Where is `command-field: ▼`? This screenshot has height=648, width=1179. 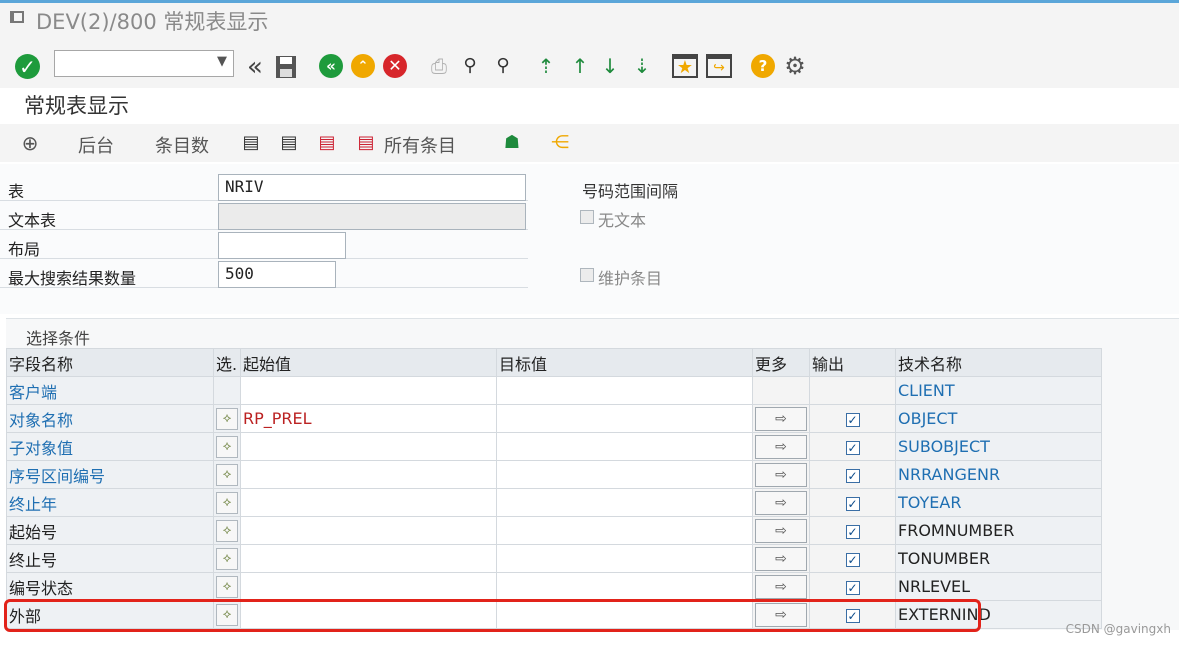
command-field: ▼ is located at coordinates (144, 63).